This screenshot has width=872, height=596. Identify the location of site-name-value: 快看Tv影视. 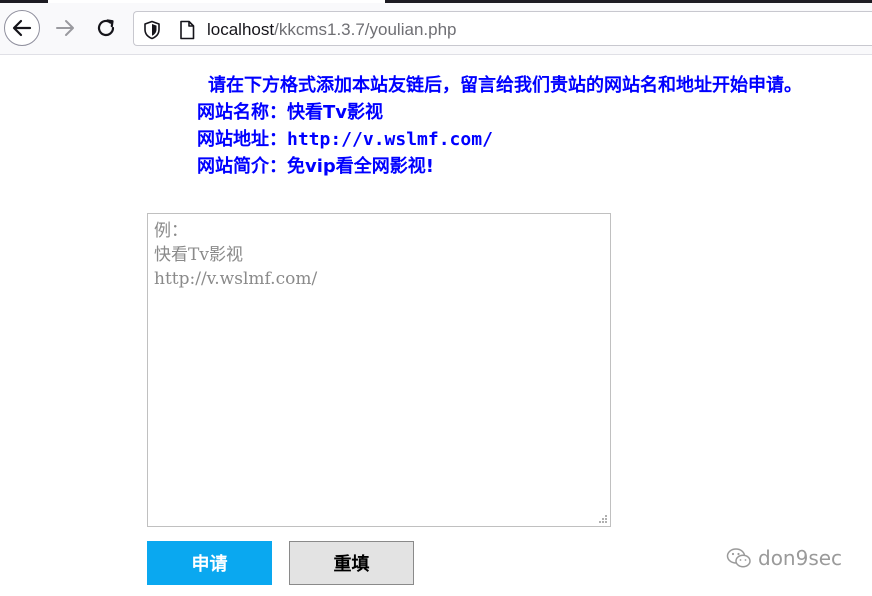
(335, 112).